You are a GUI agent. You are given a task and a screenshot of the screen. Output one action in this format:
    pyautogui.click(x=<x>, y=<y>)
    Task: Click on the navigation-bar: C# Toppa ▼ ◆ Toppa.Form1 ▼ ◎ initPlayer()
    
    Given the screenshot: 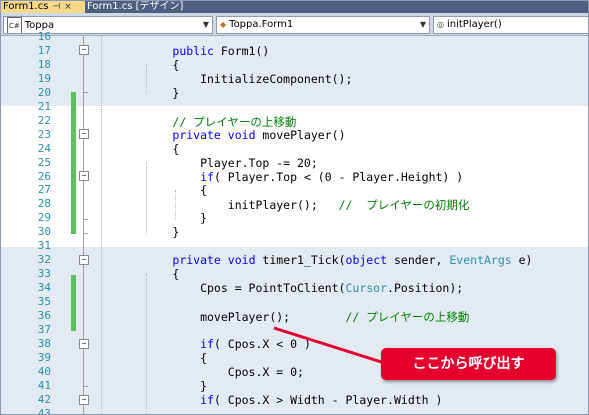 What is the action you would take?
    pyautogui.click(x=294, y=24)
    